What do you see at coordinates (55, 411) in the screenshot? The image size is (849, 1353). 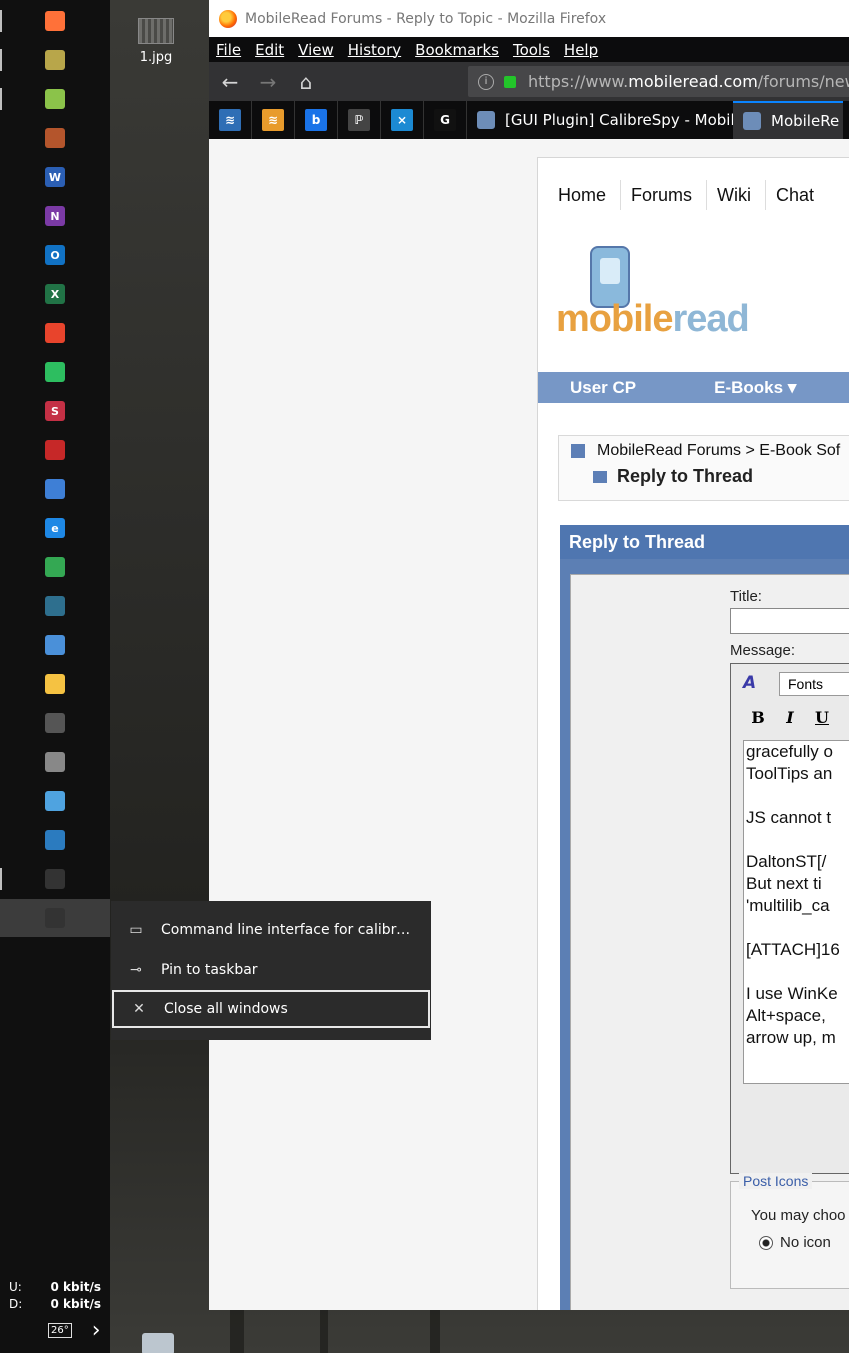 I see `taskbar-app-app-s: S` at bounding box center [55, 411].